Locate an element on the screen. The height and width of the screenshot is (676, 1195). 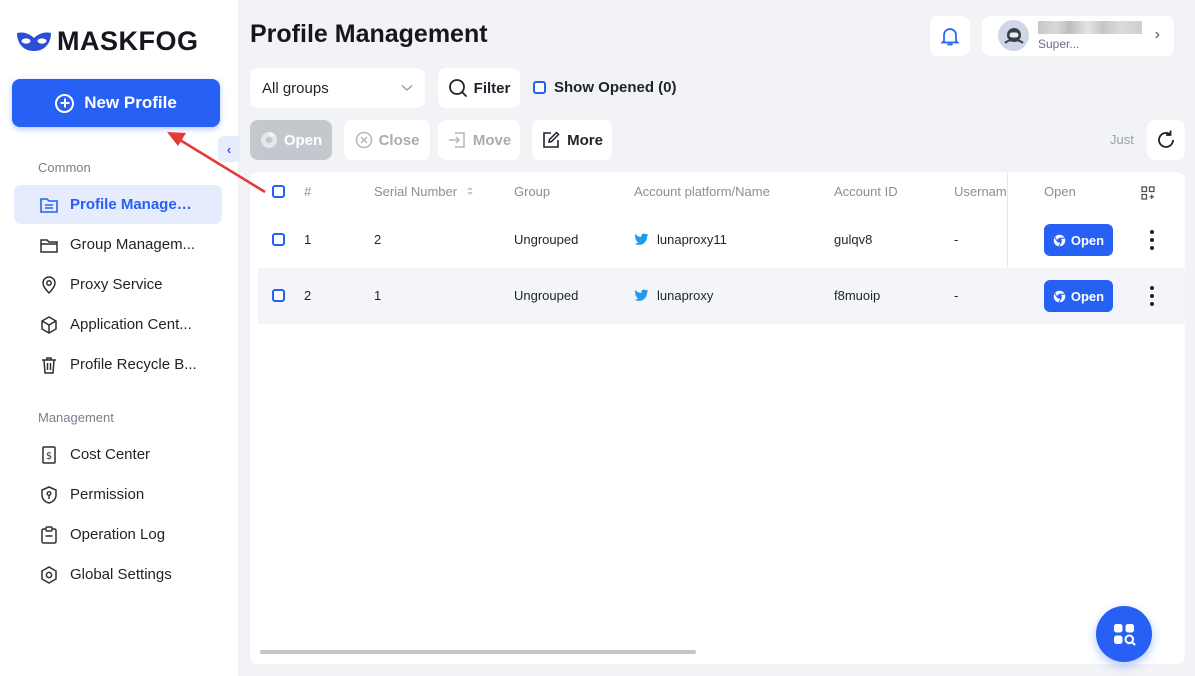
cell-index: 1 is located at coordinates (308, 239).